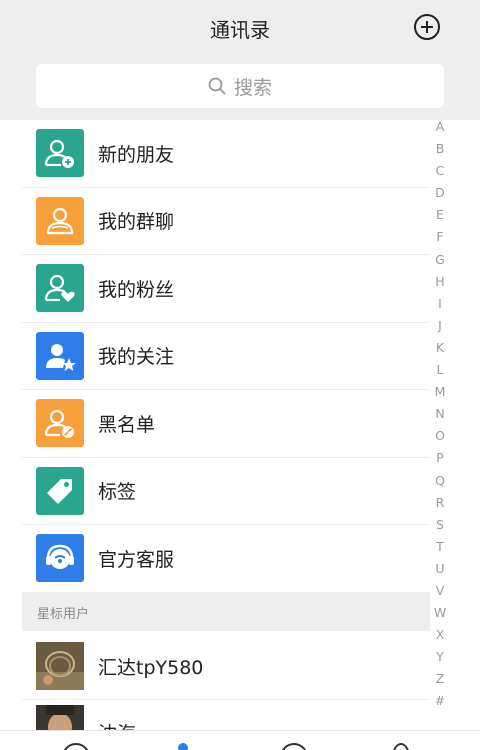 The image size is (480, 750). I want to click on index-letter: U, so click(440, 569).